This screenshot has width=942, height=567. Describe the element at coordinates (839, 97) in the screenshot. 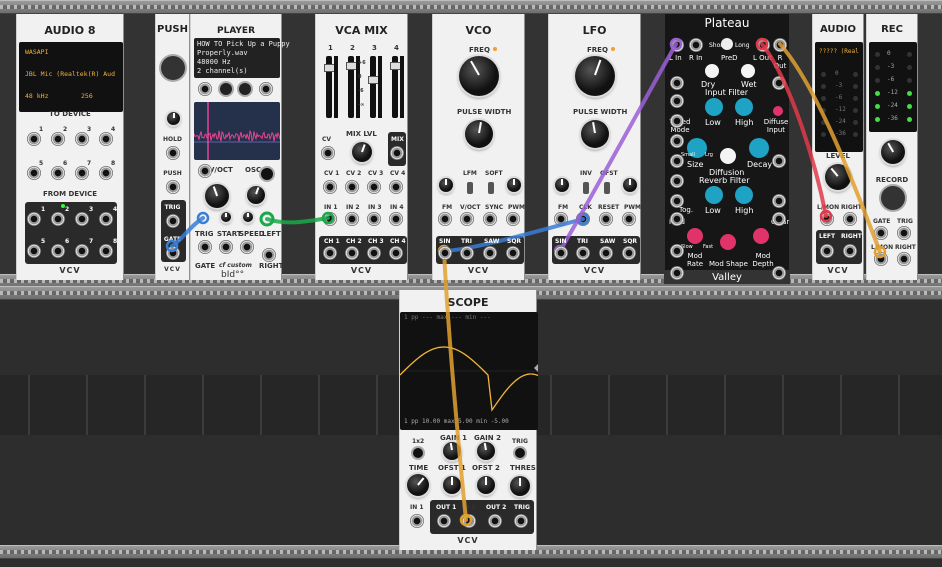

I see `device-display: ????? (Real 0 -3 -6 -12 -24 -36` at that location.